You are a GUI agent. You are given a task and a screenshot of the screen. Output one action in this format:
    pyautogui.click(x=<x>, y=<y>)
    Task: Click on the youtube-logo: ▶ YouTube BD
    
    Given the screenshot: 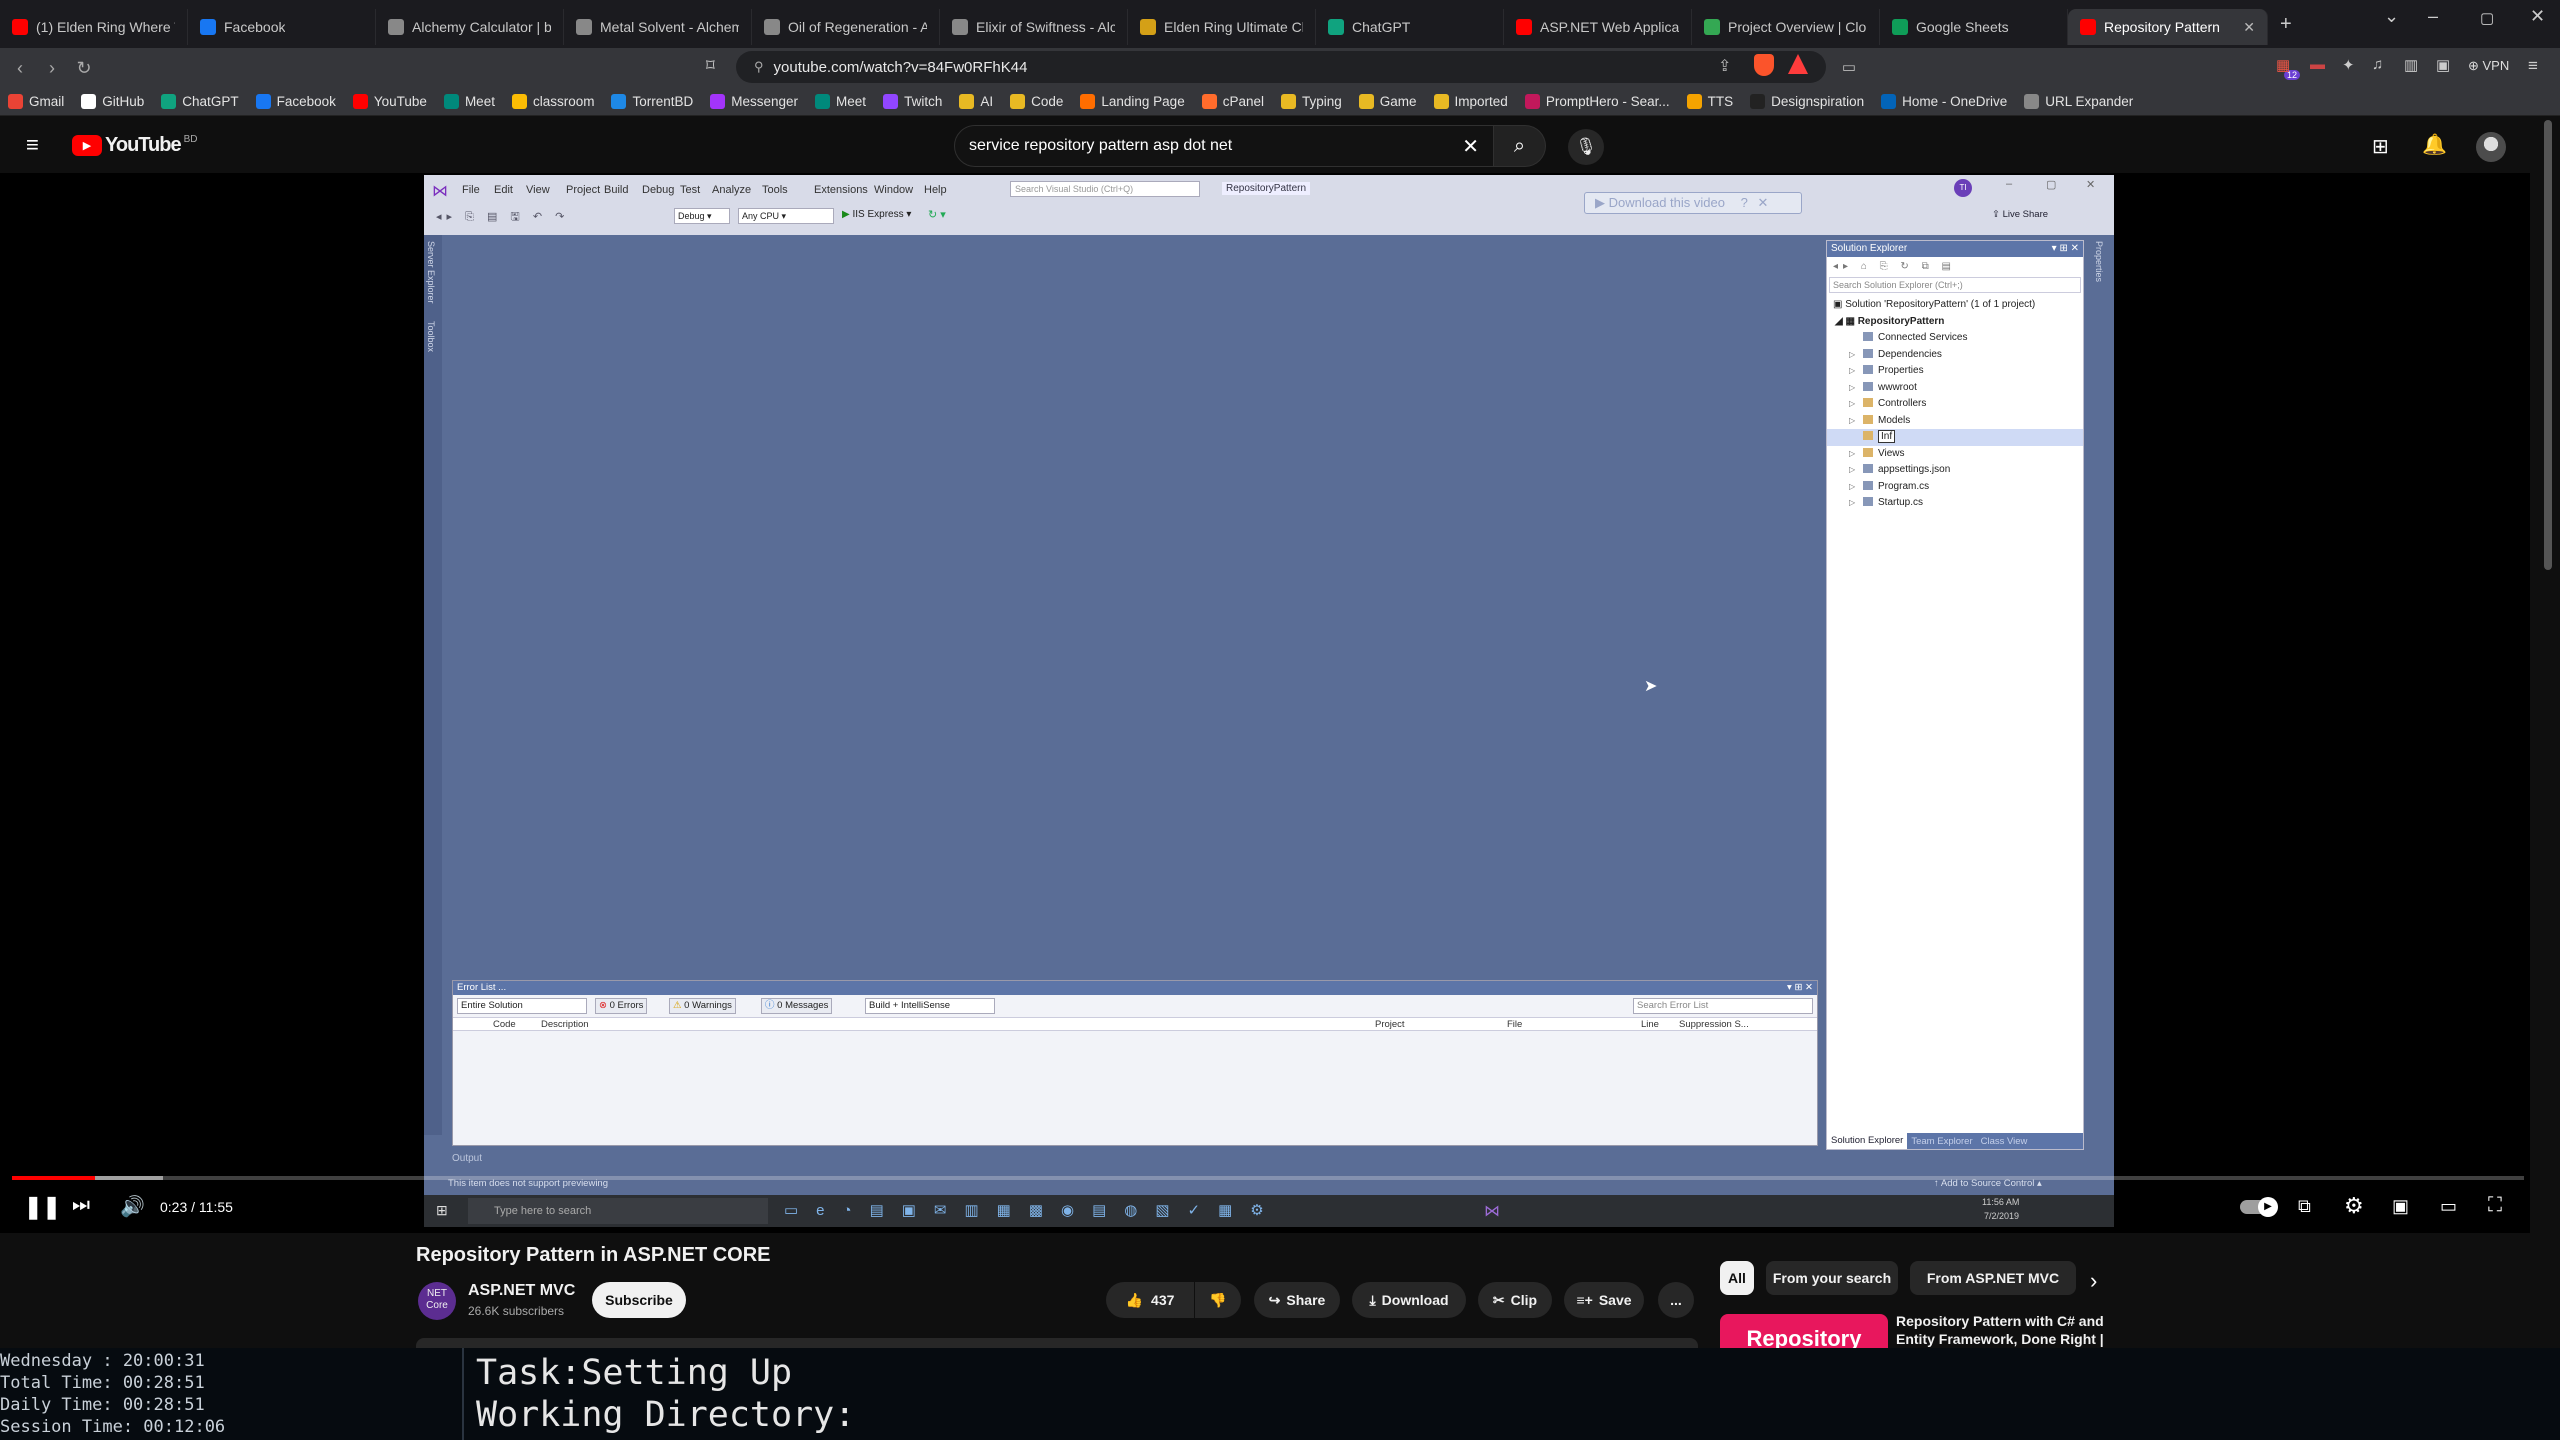 What is the action you would take?
    pyautogui.click(x=134, y=145)
    